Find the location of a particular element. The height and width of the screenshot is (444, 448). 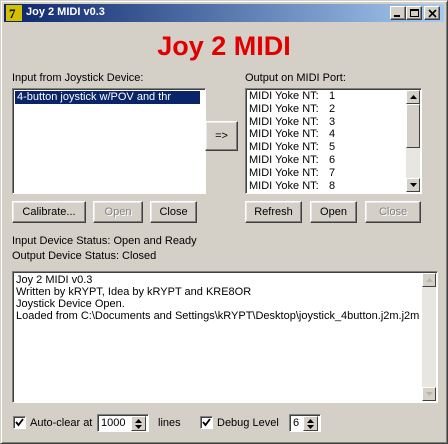

transfer-button: => is located at coordinates (221, 136).